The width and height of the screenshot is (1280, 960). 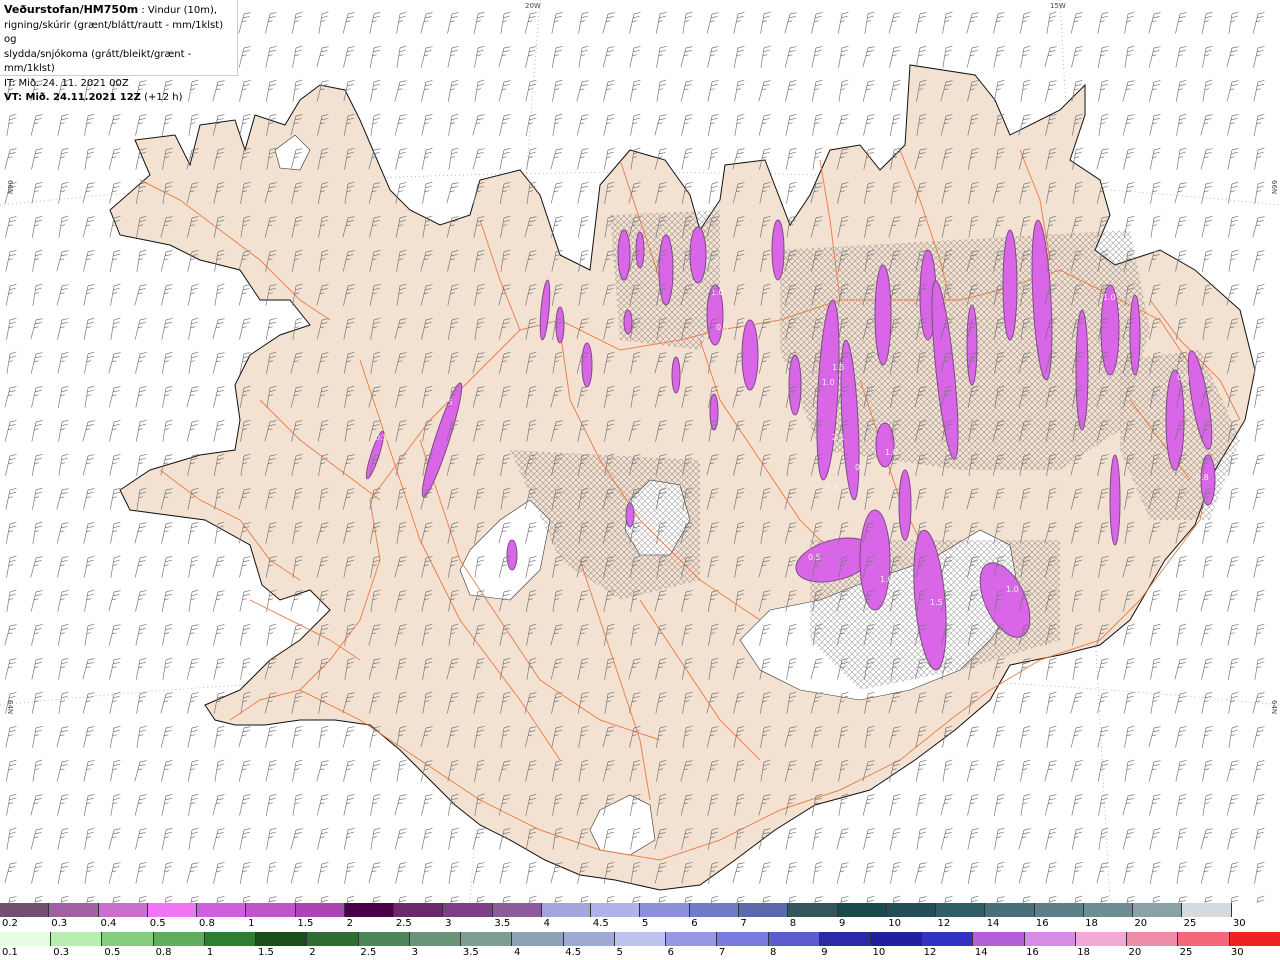 What do you see at coordinates (71, 9) in the screenshot?
I see `map-title: Veðurstofan/HM750m` at bounding box center [71, 9].